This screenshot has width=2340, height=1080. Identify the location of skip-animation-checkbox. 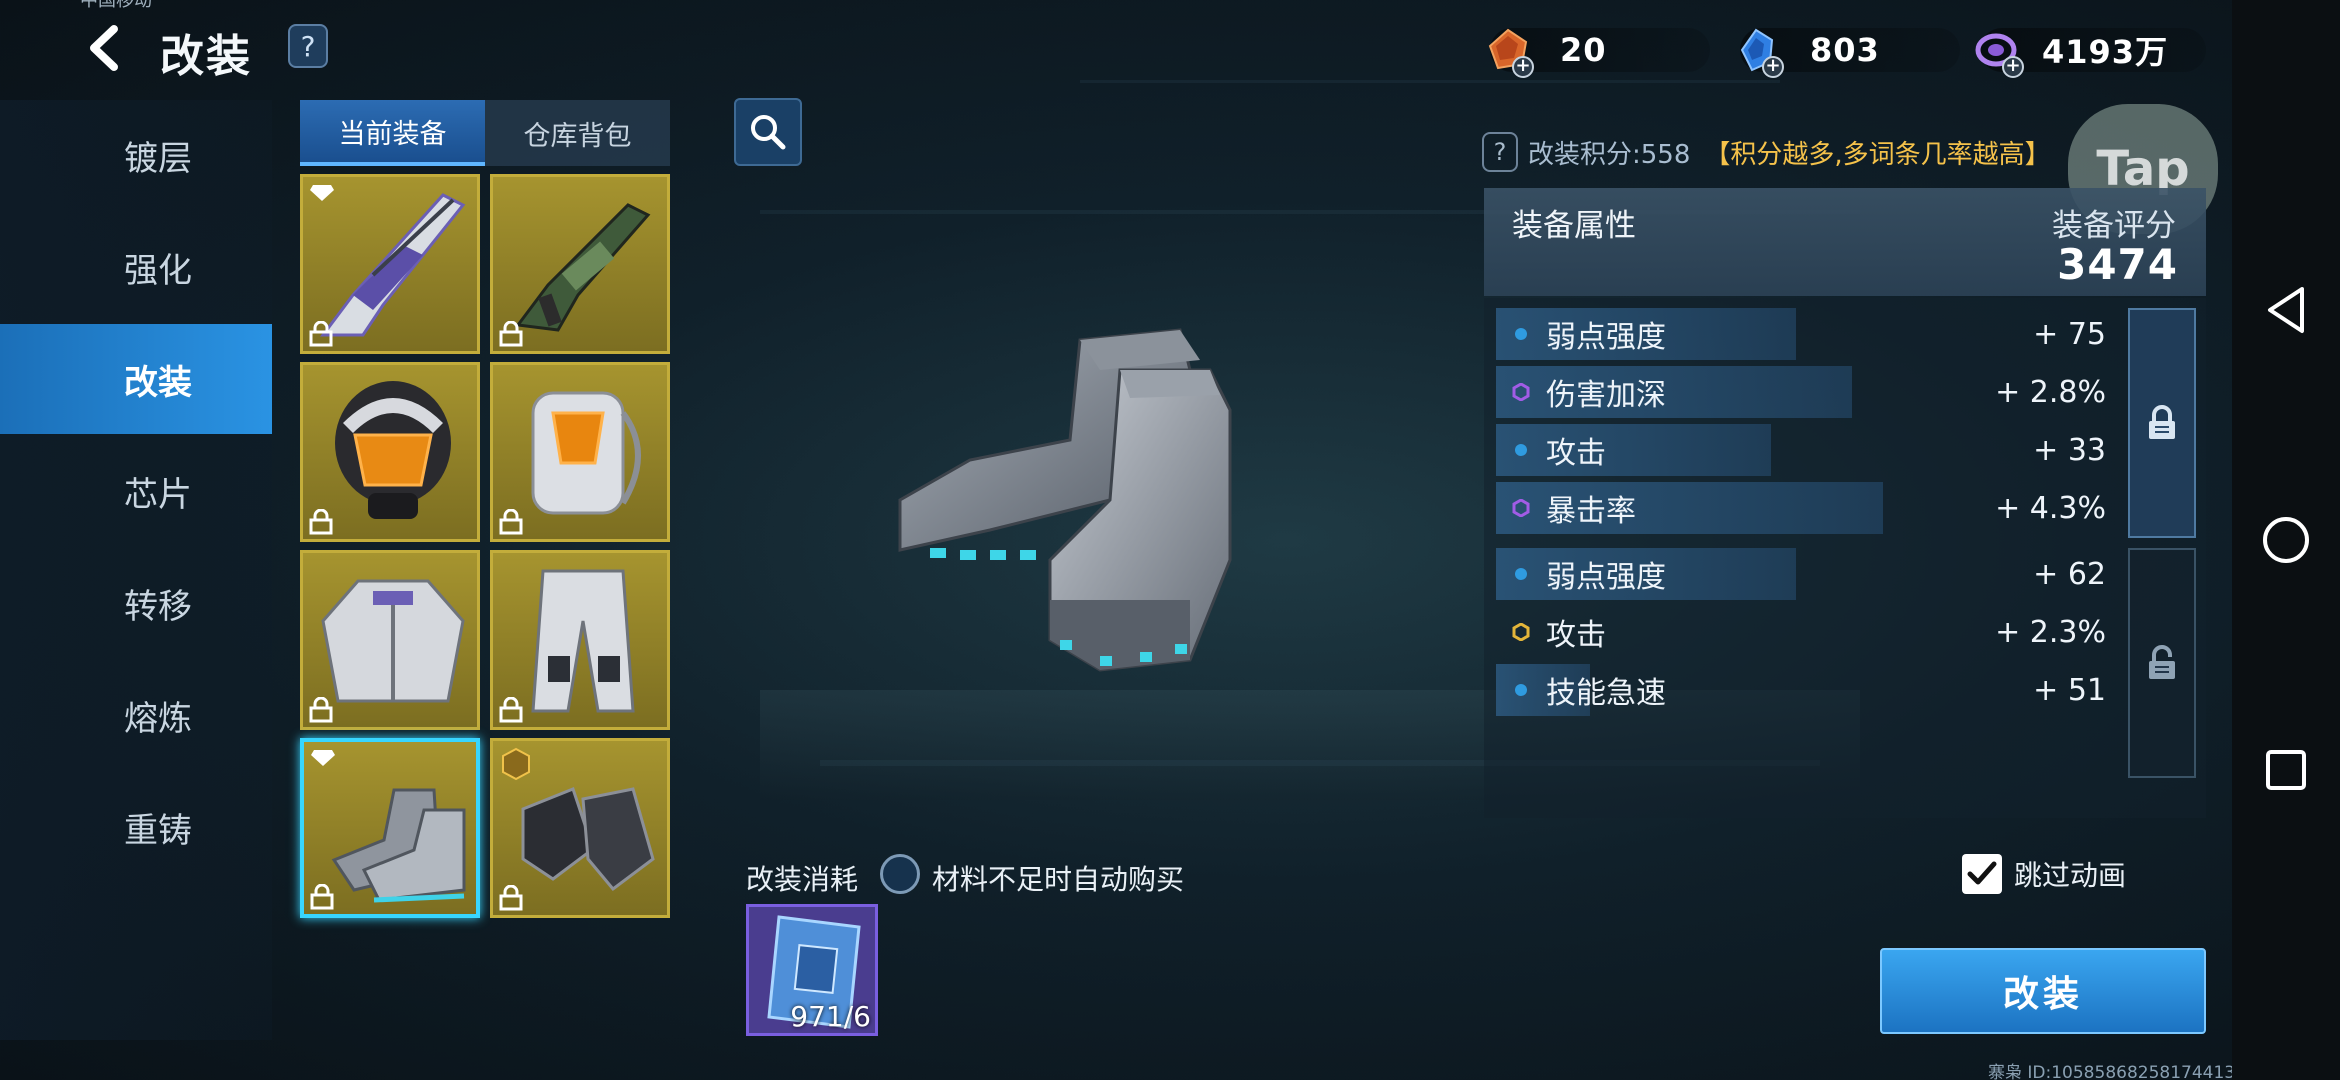
(1982, 874).